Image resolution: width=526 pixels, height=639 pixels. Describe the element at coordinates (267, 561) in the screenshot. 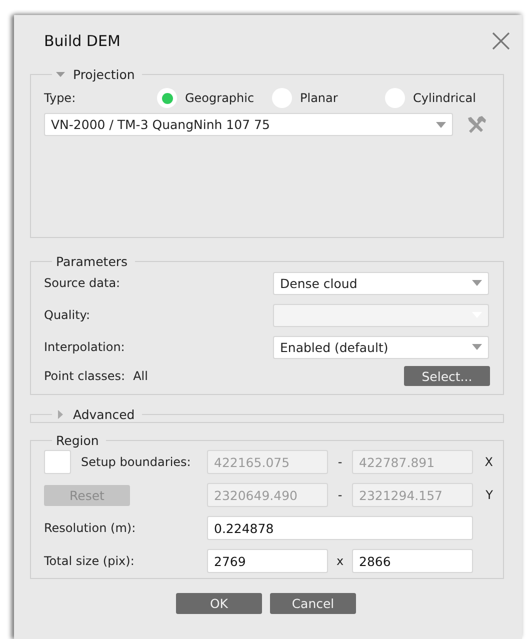

I see `input-field: 2769` at that location.